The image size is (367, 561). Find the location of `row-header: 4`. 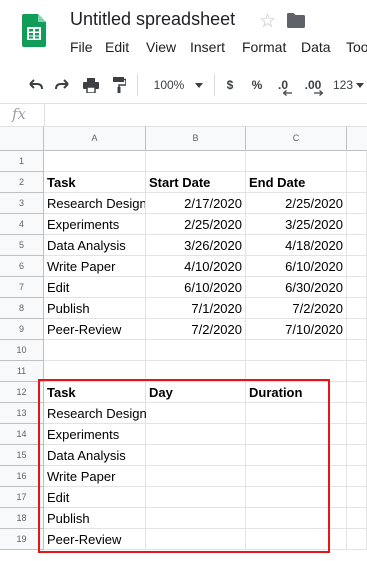

row-header: 4 is located at coordinates (22, 224).